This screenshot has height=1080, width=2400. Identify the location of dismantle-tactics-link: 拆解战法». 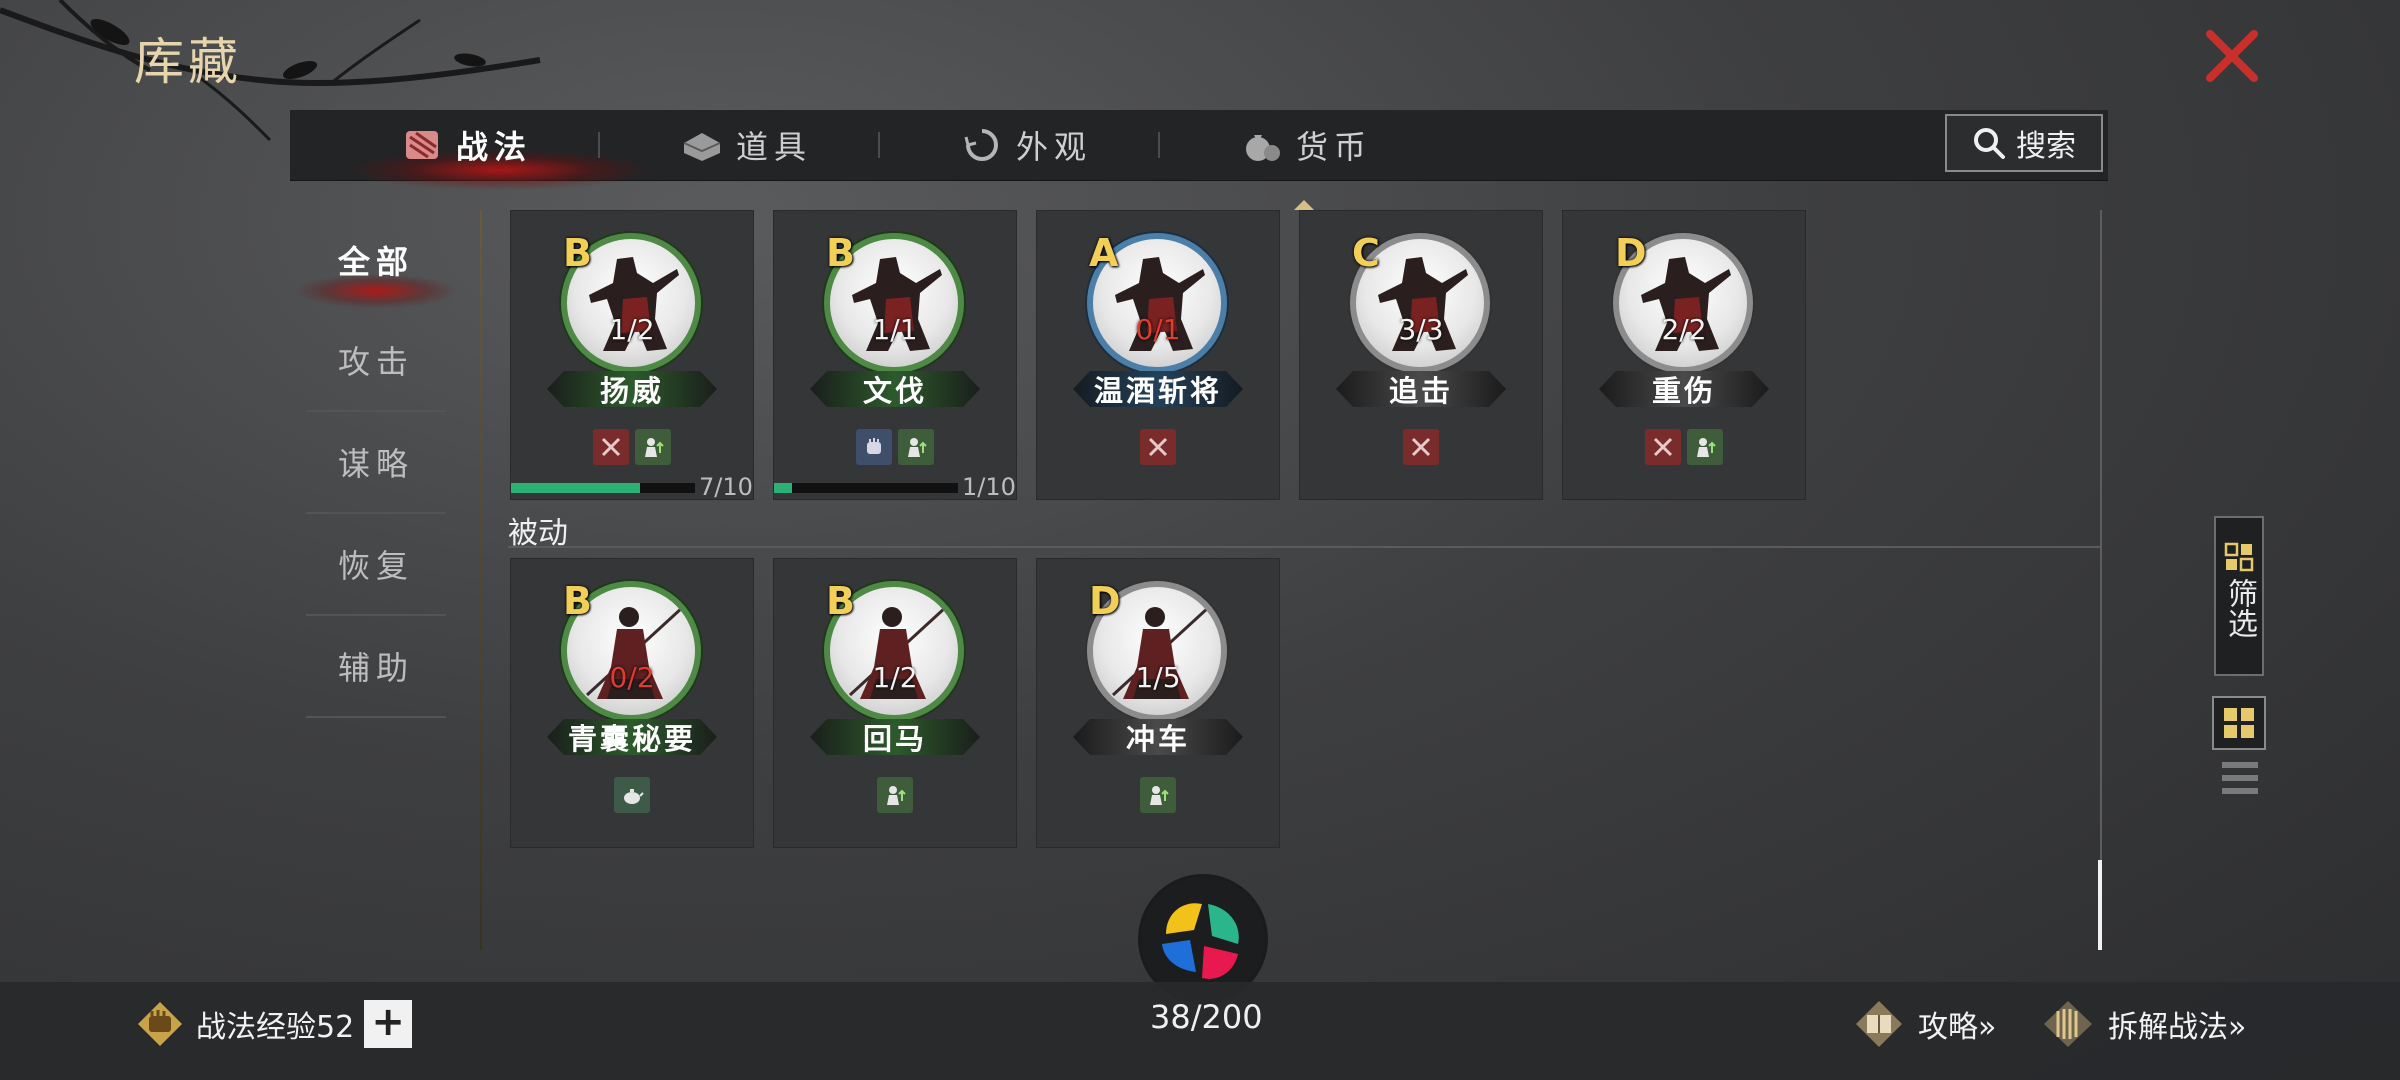
(2143, 1024).